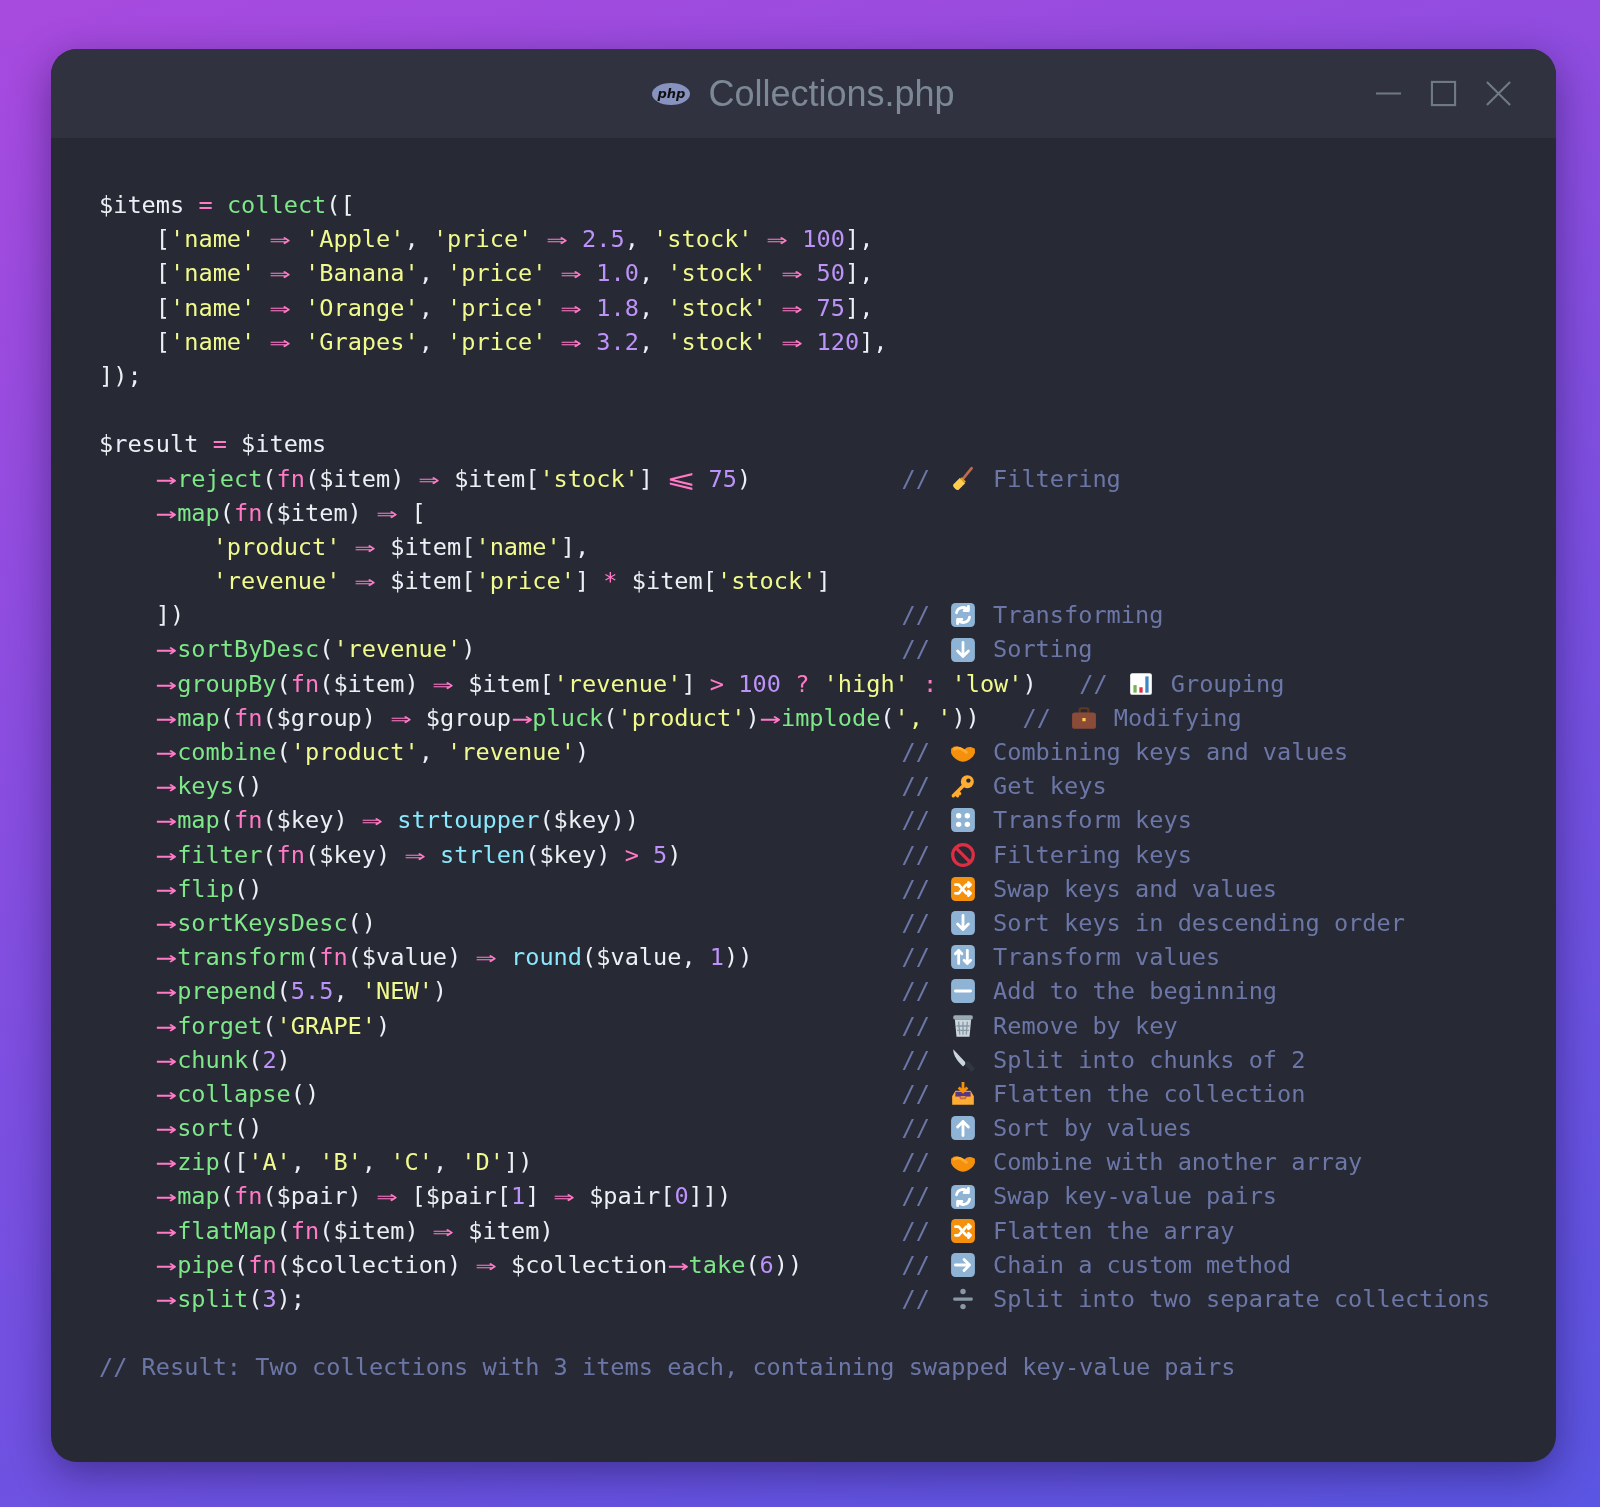 The image size is (1600, 1507). What do you see at coordinates (1113, 1231) in the screenshot?
I see `code-comment: Flatten the array` at bounding box center [1113, 1231].